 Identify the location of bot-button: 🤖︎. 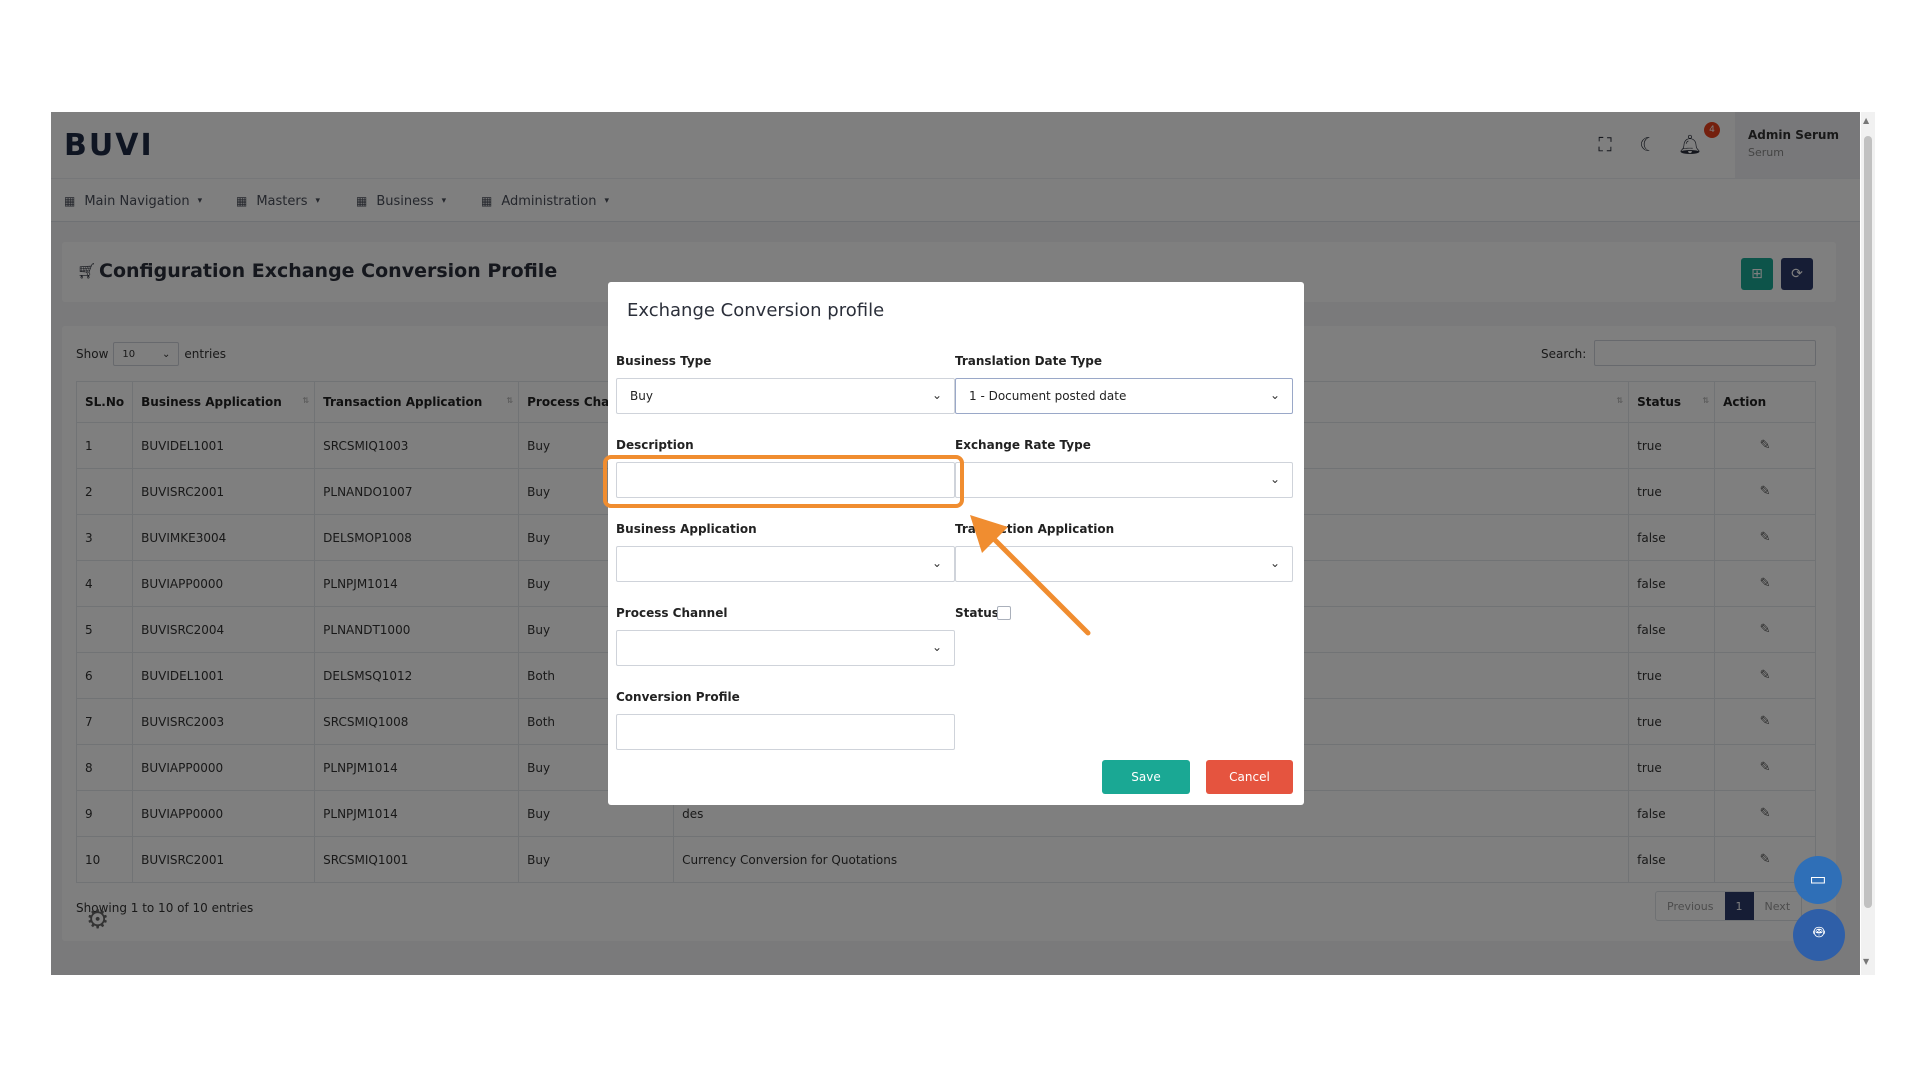
(1819, 935).